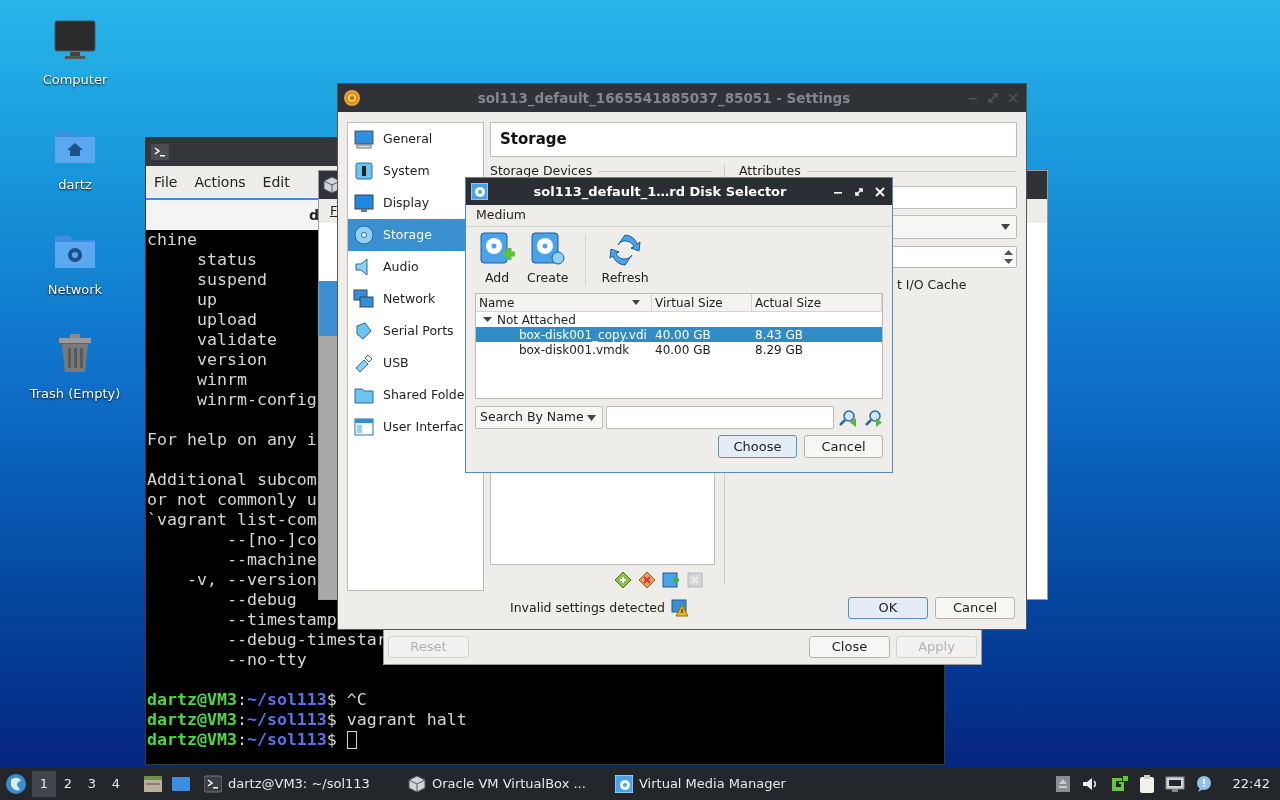 The height and width of the screenshot is (800, 1280). I want to click on disk-create-icon, so click(547, 249).